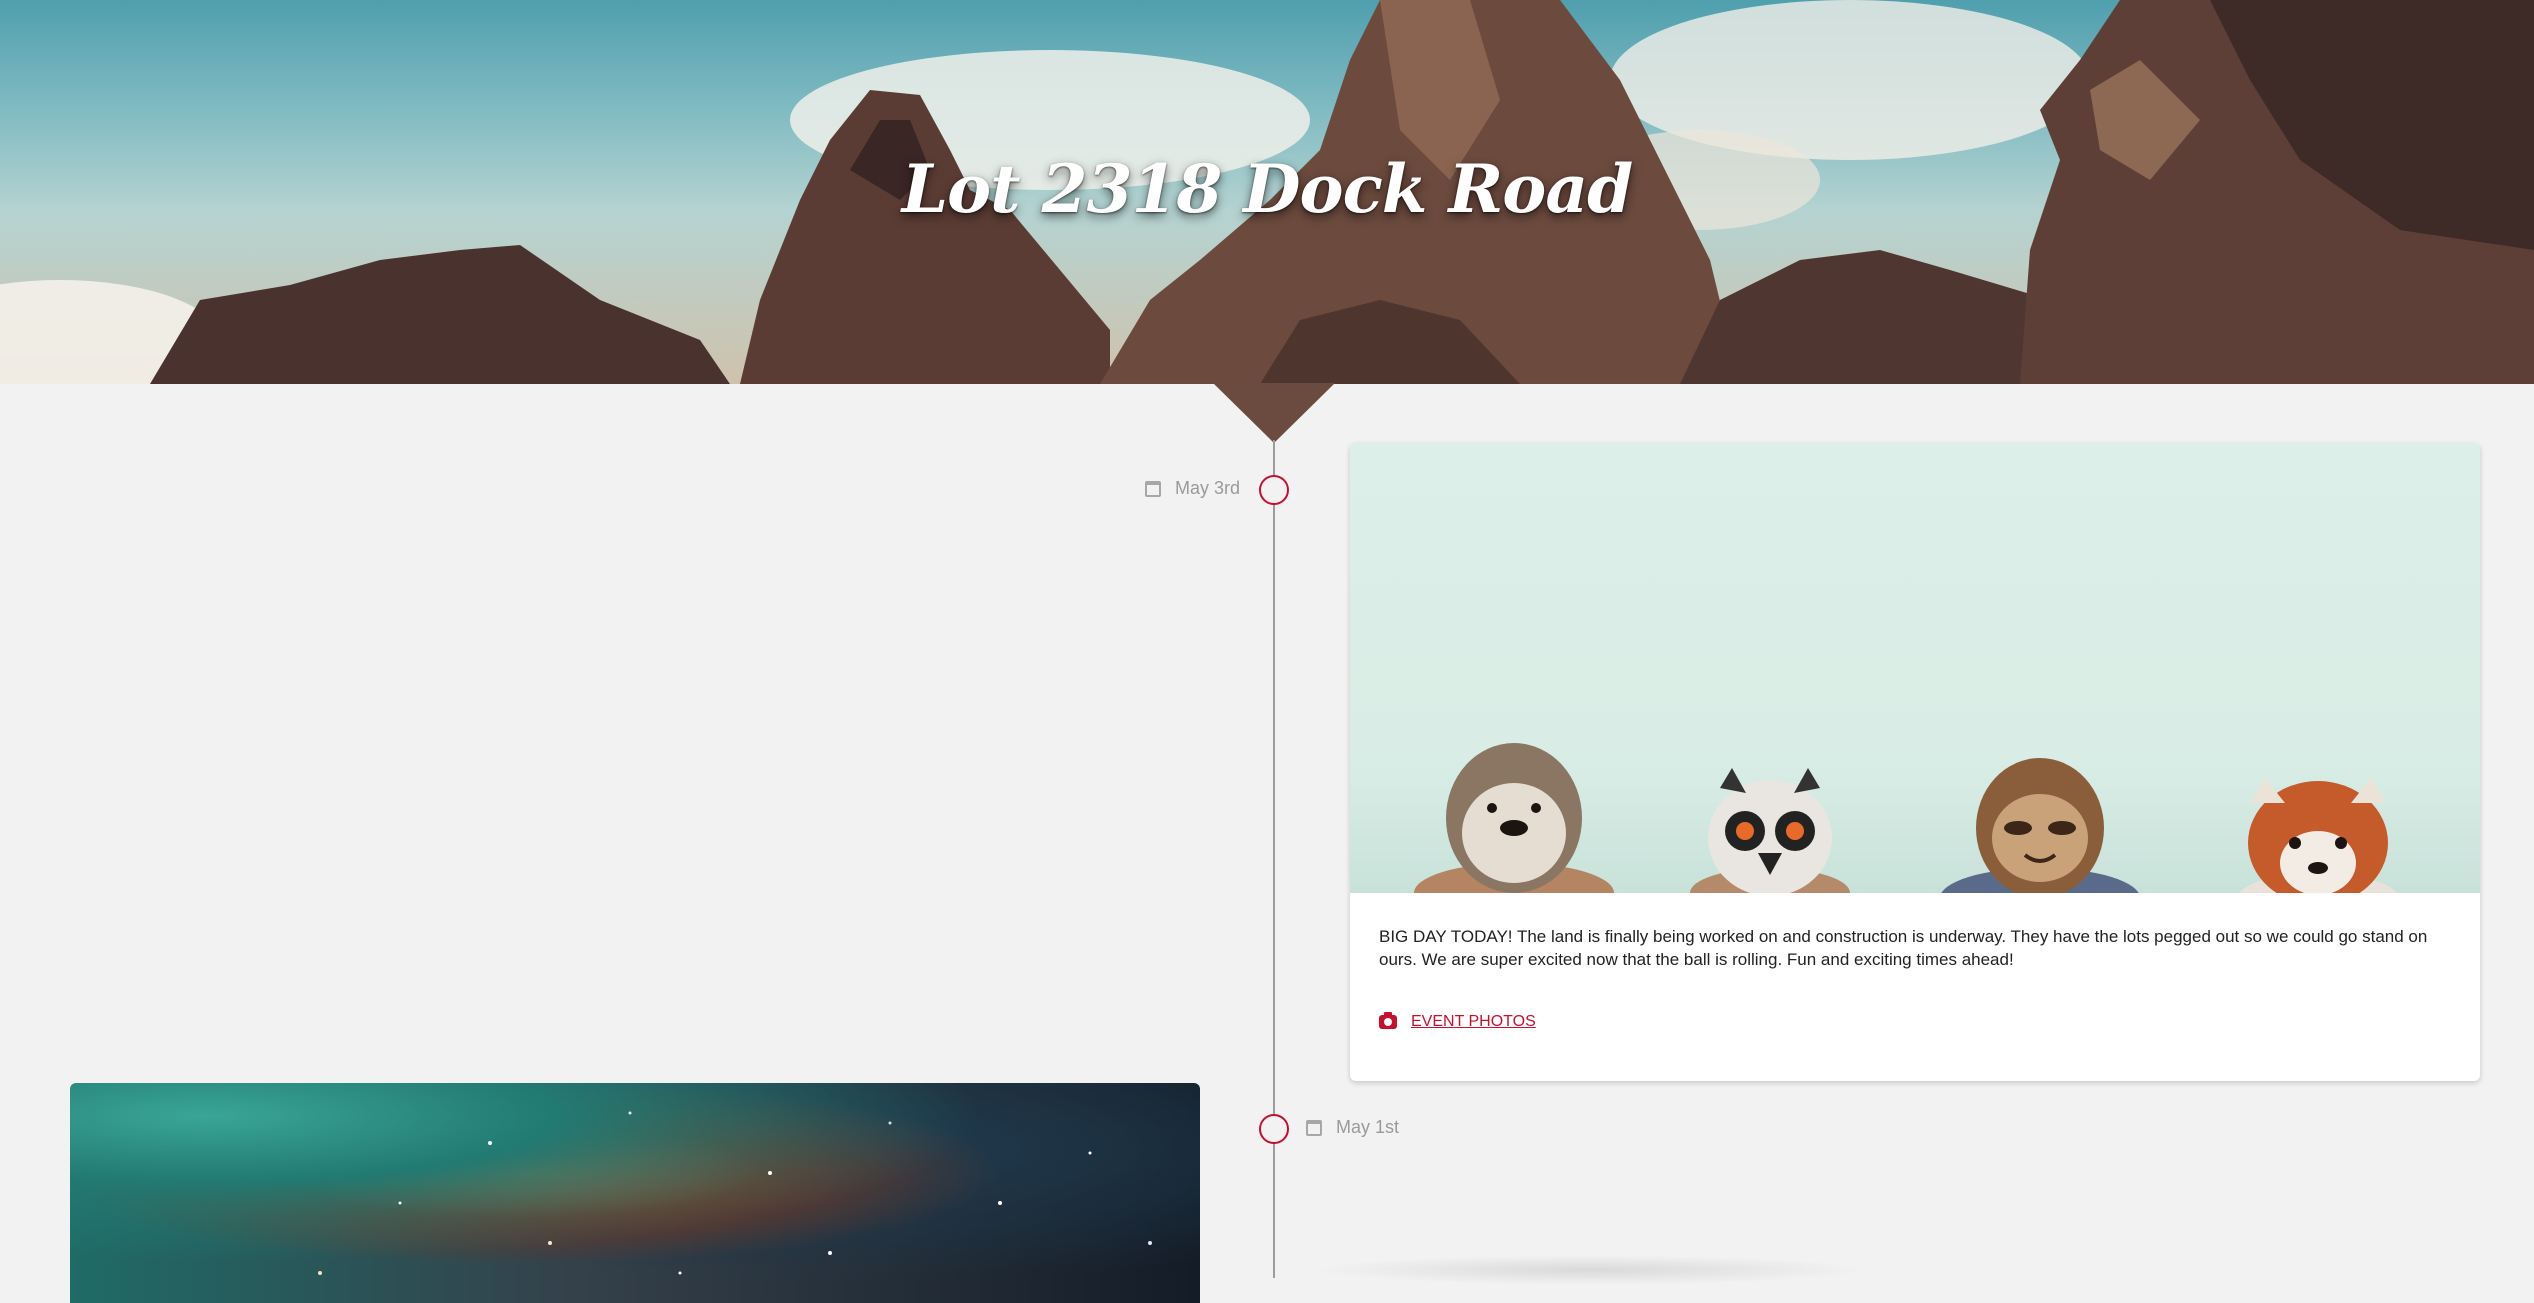 The width and height of the screenshot is (2534, 1303). Describe the element at coordinates (1473, 1021) in the screenshot. I see `event-photos-label: EVENT PHOTOS` at that location.